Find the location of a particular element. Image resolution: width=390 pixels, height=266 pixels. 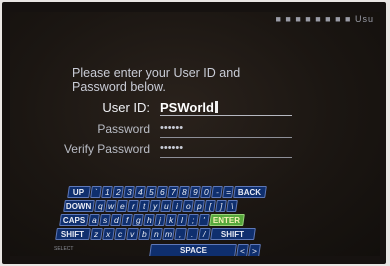

key-label: 7 is located at coordinates (173, 192).